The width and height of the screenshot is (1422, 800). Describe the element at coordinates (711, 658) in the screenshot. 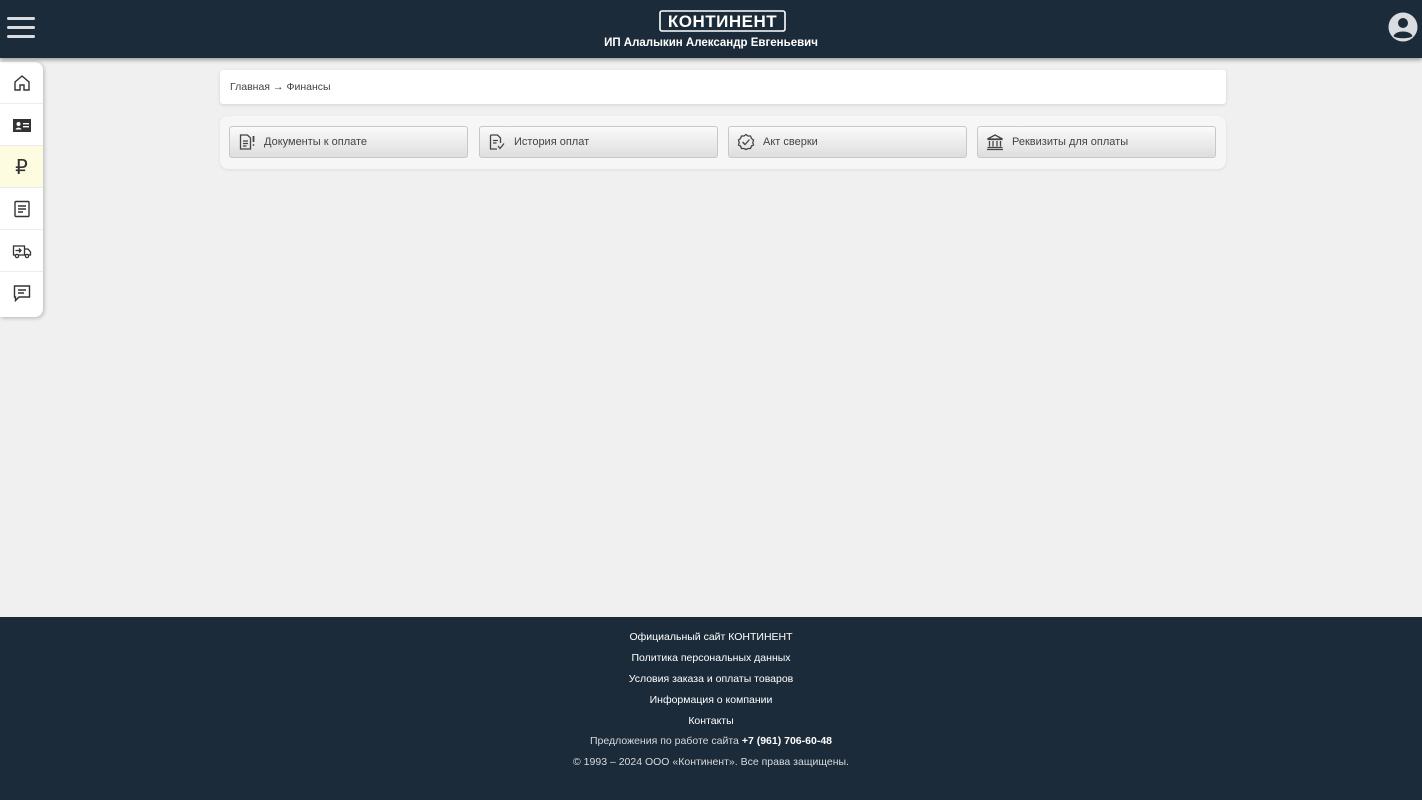

I see `footer-link-privacy-policy: Политика персональных данных` at that location.